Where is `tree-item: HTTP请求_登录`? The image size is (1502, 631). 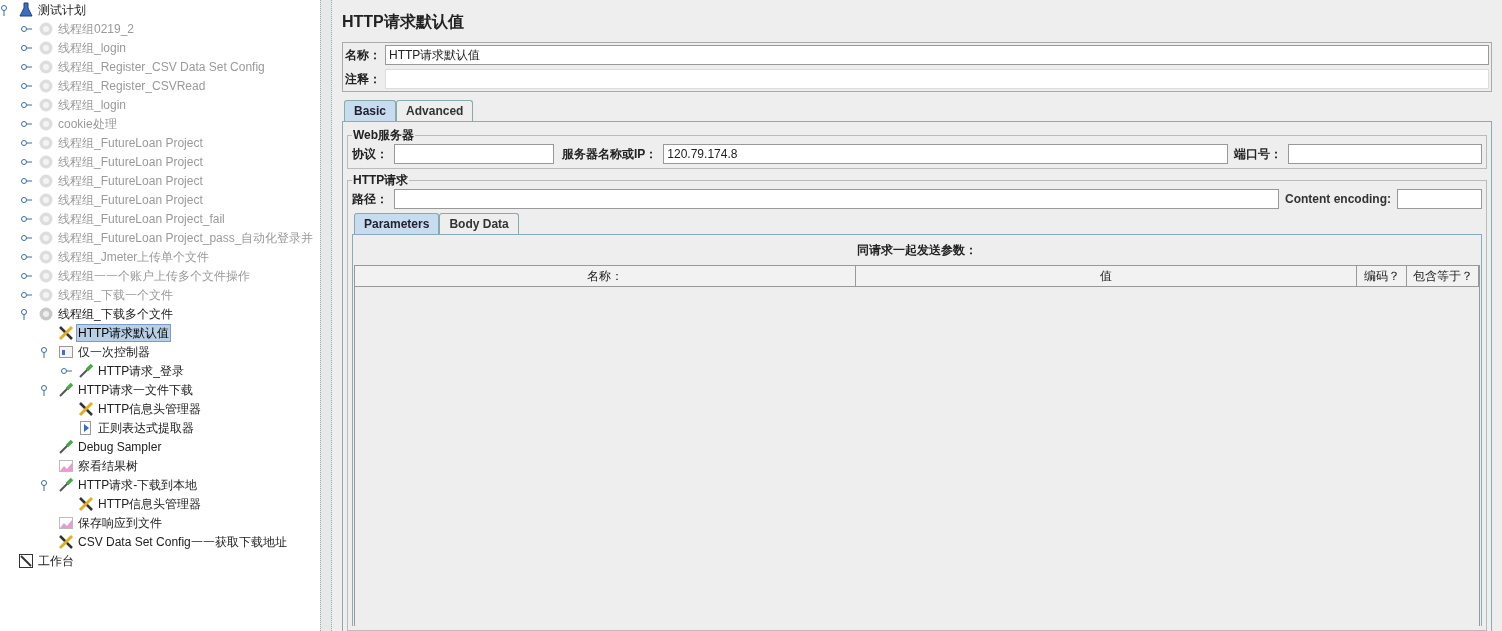 tree-item: HTTP请求_登录 is located at coordinates (141, 370).